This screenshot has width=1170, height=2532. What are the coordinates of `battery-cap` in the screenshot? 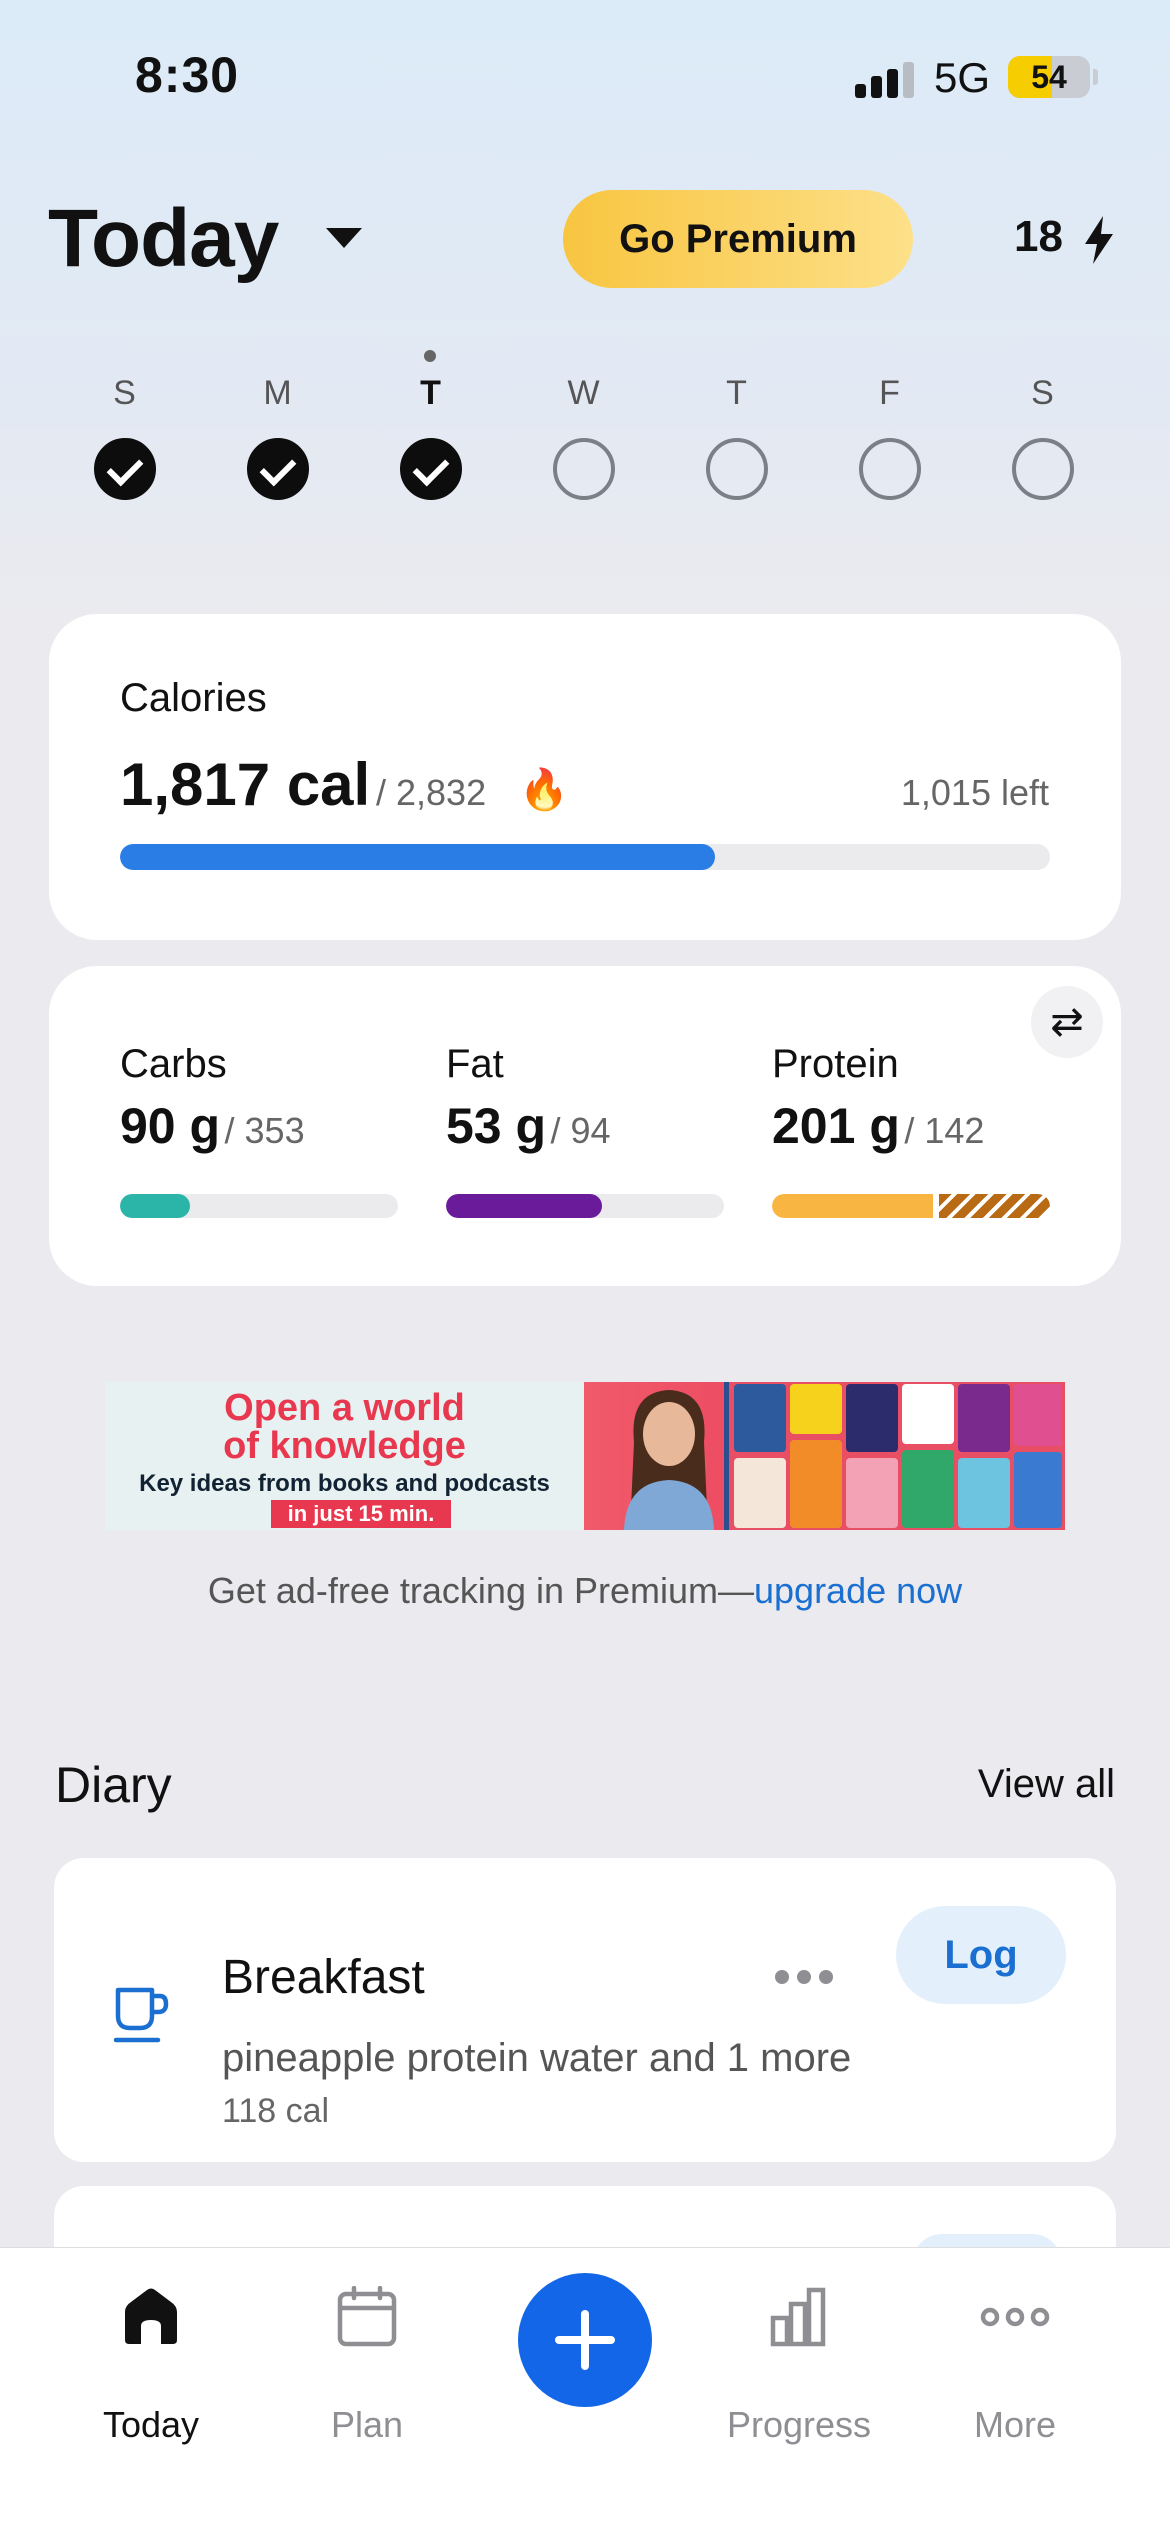 It's located at (1095, 77).